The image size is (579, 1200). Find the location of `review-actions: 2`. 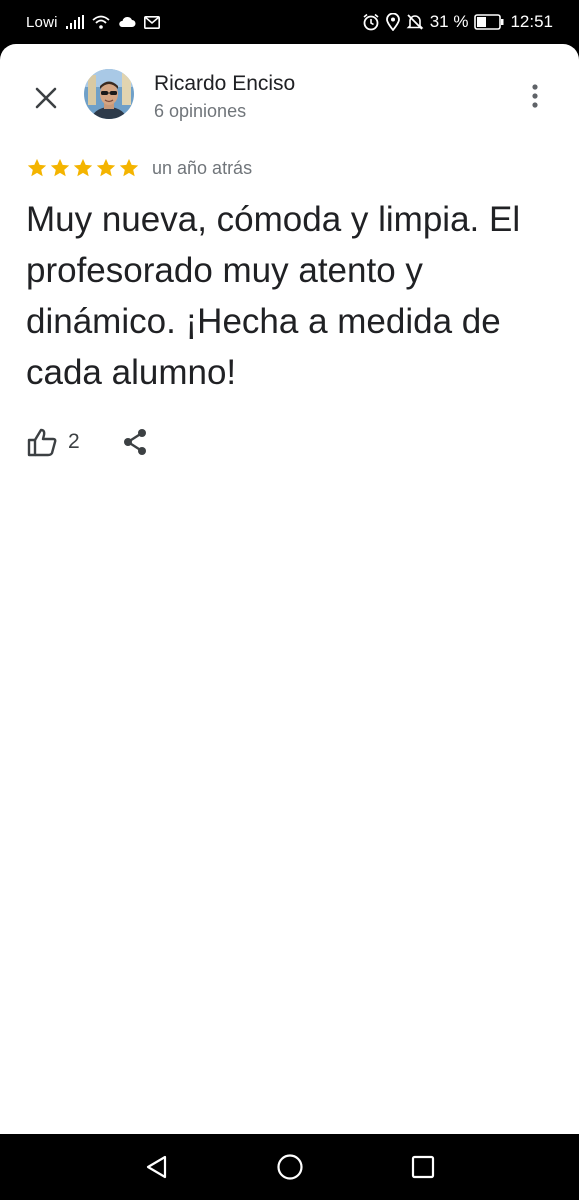

review-actions: 2 is located at coordinates (87, 442).